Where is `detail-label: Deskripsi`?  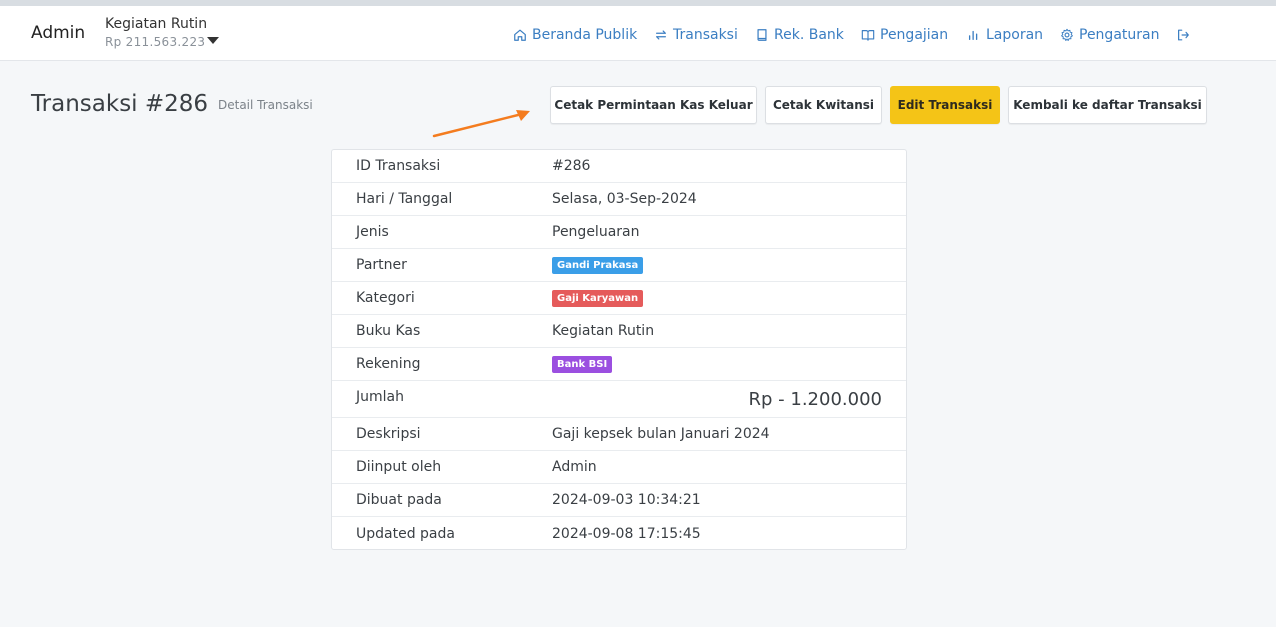 detail-label: Deskripsi is located at coordinates (388, 434).